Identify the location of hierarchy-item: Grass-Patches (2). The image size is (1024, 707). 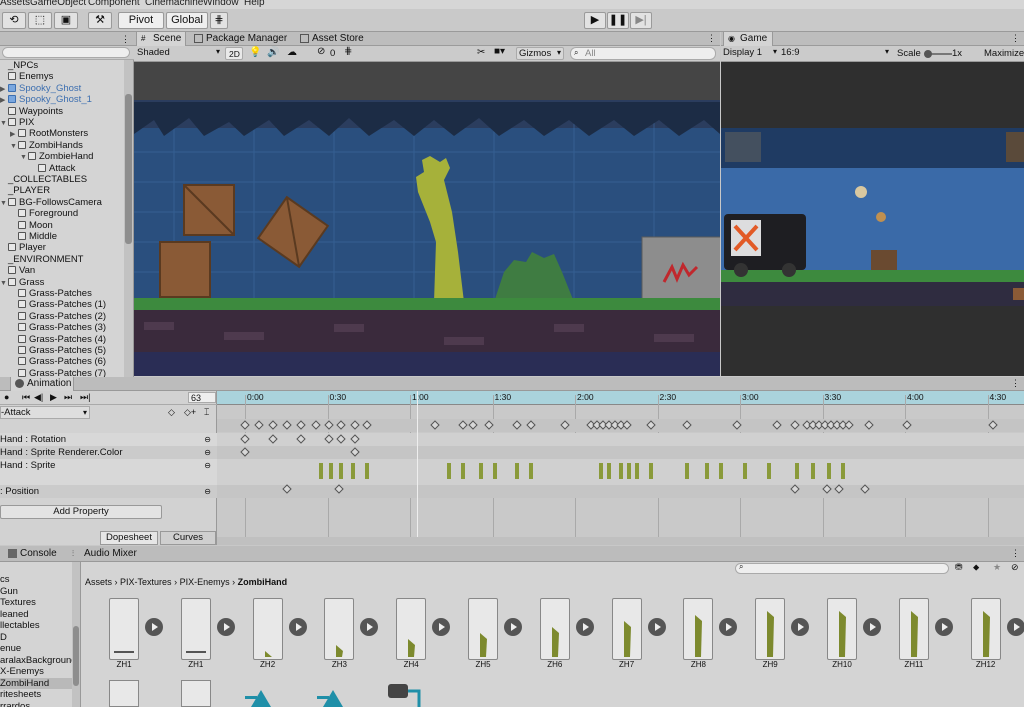
(53, 317).